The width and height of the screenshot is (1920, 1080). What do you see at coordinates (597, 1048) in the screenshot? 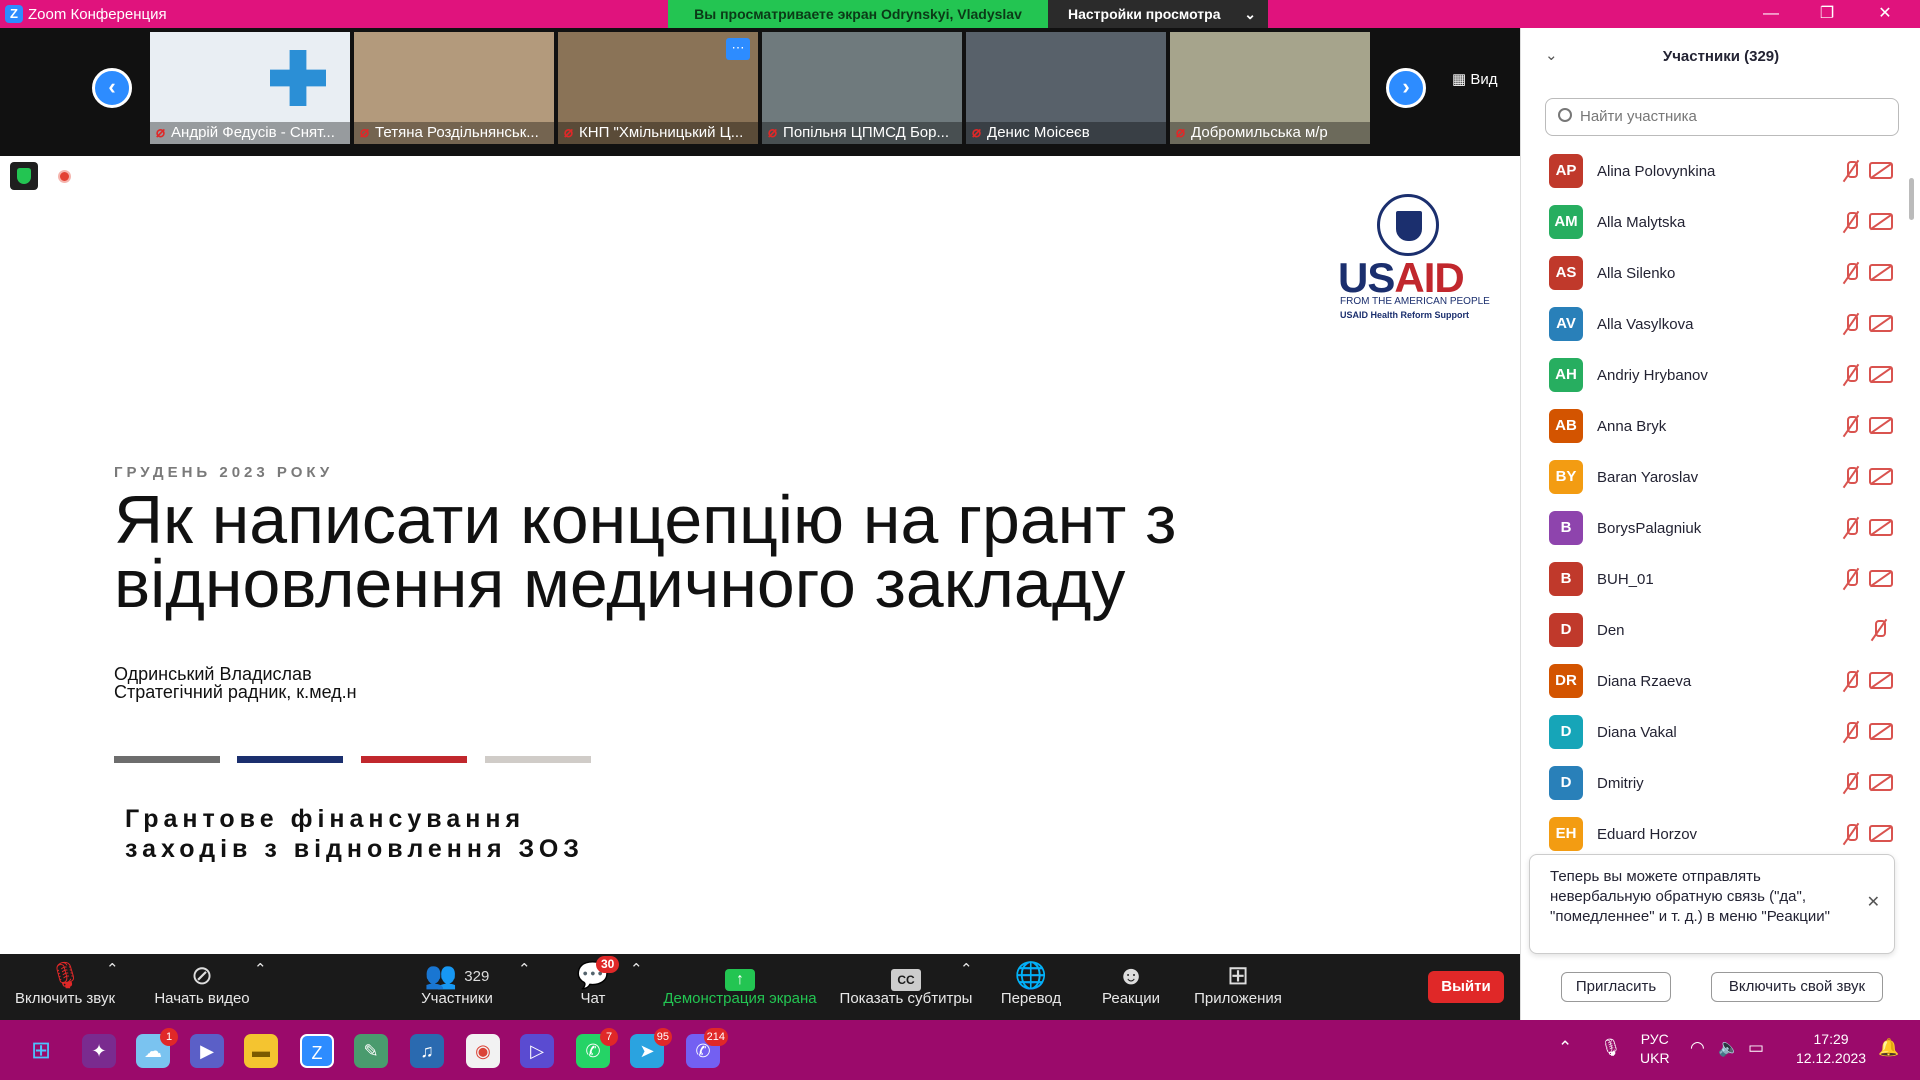
I see `whatsapp-app-icon: ✆ 7` at bounding box center [597, 1048].